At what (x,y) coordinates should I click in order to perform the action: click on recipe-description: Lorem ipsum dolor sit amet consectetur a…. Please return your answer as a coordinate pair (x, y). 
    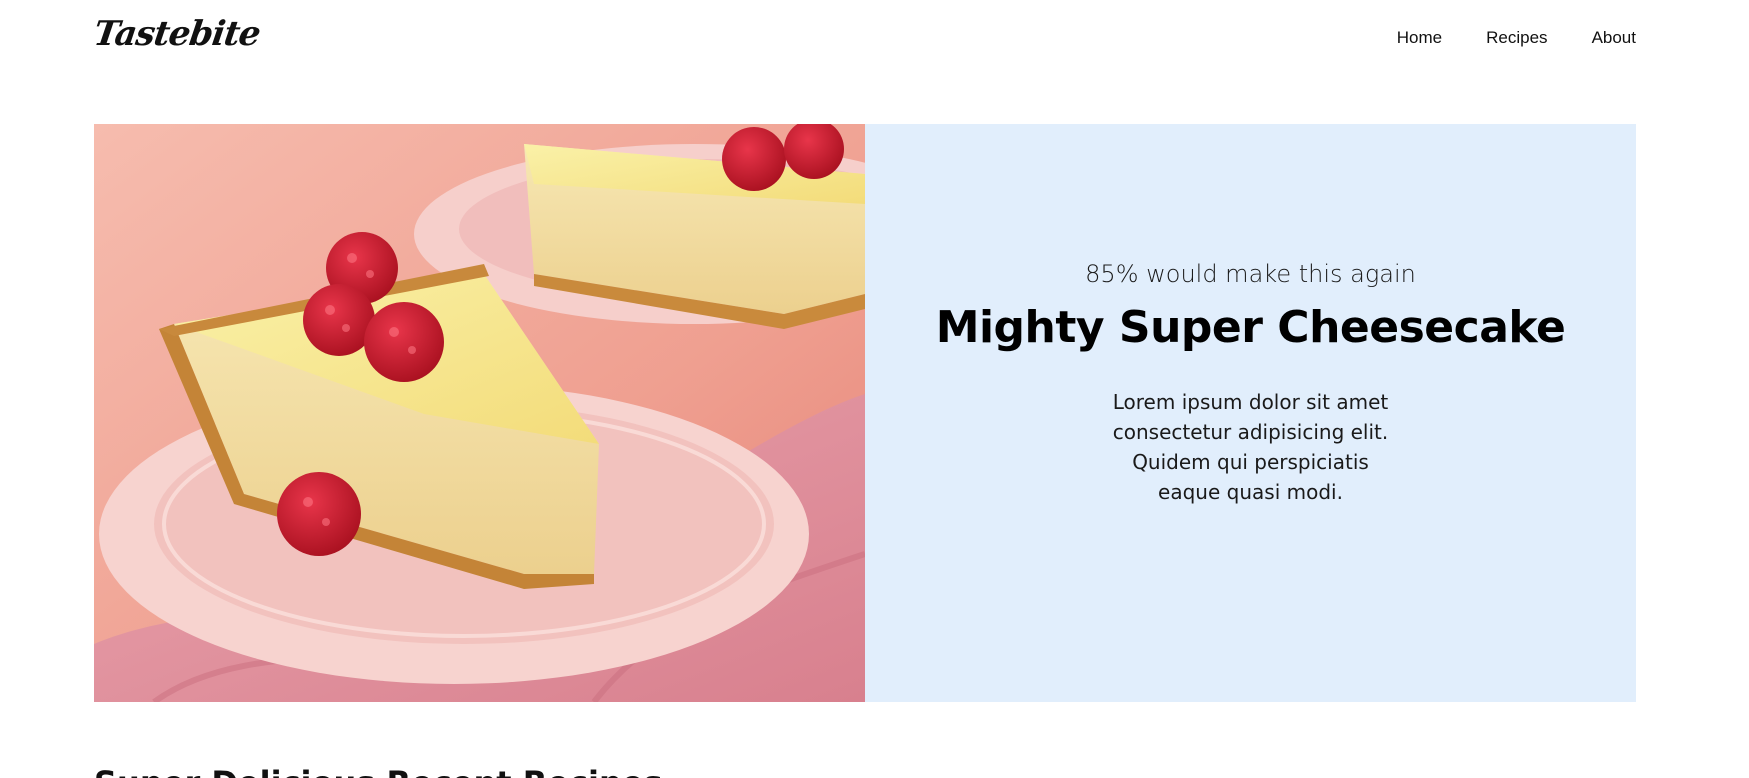
    Looking at the image, I should click on (1250, 446).